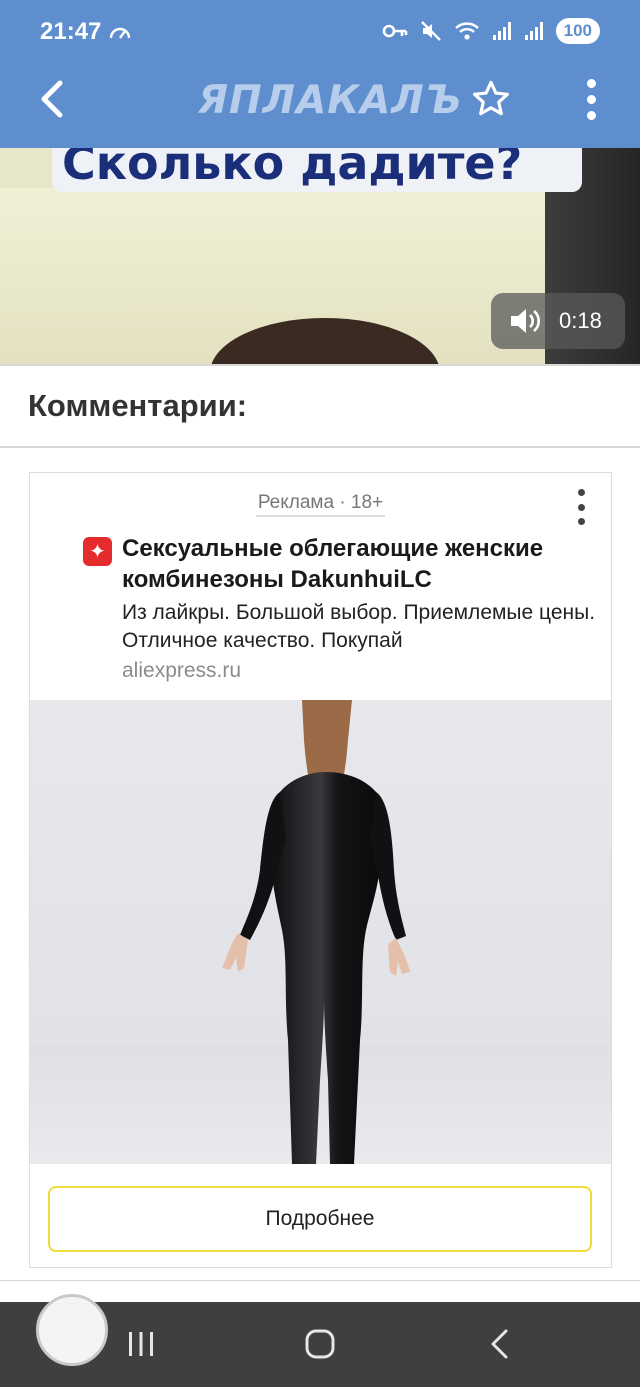 Image resolution: width=640 pixels, height=1387 pixels. I want to click on status-icons: 100, so click(491, 31).